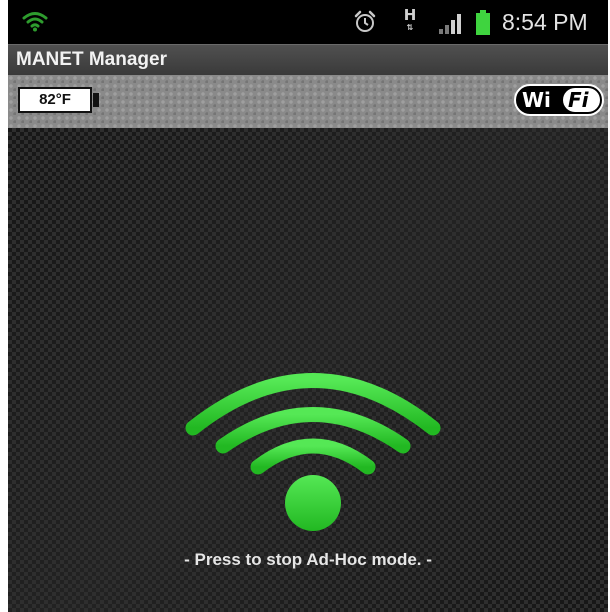 The image size is (610, 612). I want to click on hspa-data-icon: H ⇅, so click(410, 22).